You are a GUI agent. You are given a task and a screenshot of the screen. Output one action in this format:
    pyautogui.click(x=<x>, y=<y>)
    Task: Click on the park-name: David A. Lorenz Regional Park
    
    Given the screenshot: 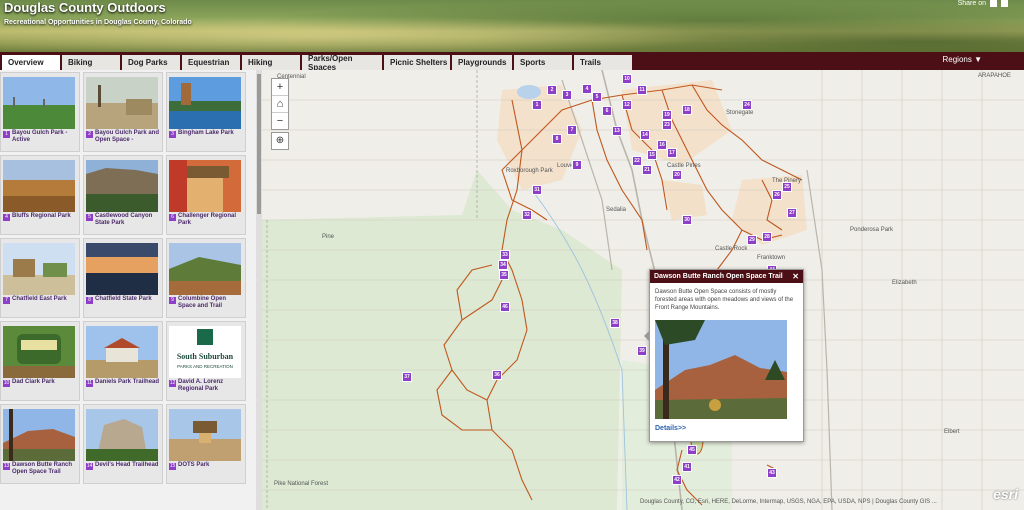 What is the action you would take?
    pyautogui.click(x=211, y=386)
    